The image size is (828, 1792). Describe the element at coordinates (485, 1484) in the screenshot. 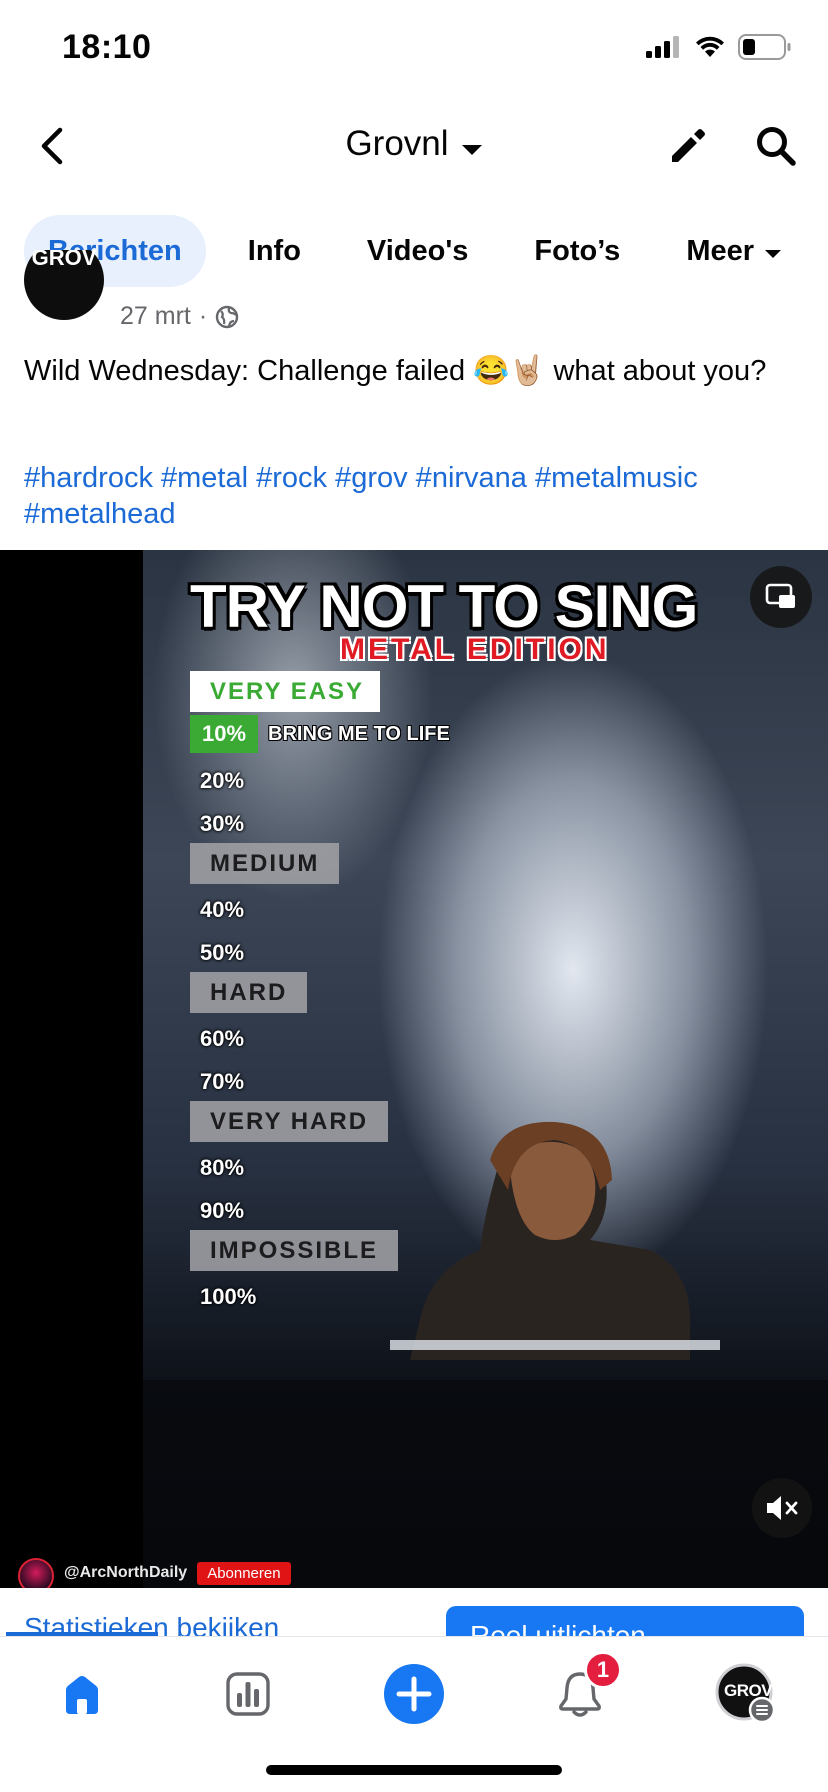

I see `stage-shadow` at that location.